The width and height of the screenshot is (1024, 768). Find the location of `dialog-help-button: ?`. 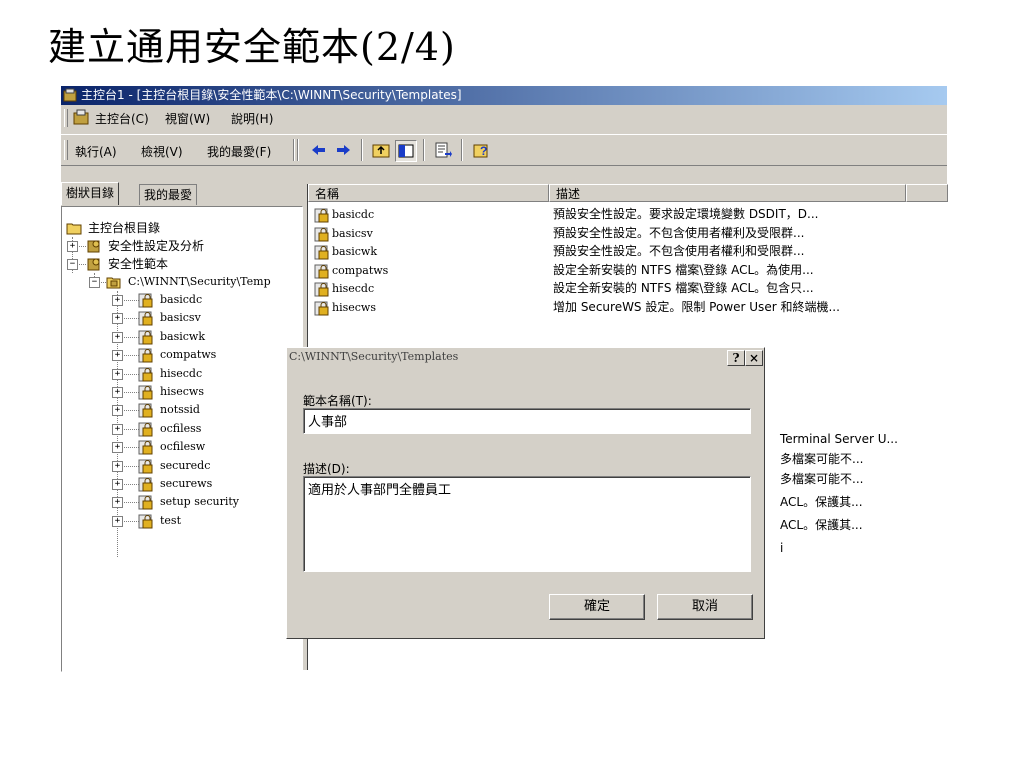

dialog-help-button: ? is located at coordinates (736, 358).